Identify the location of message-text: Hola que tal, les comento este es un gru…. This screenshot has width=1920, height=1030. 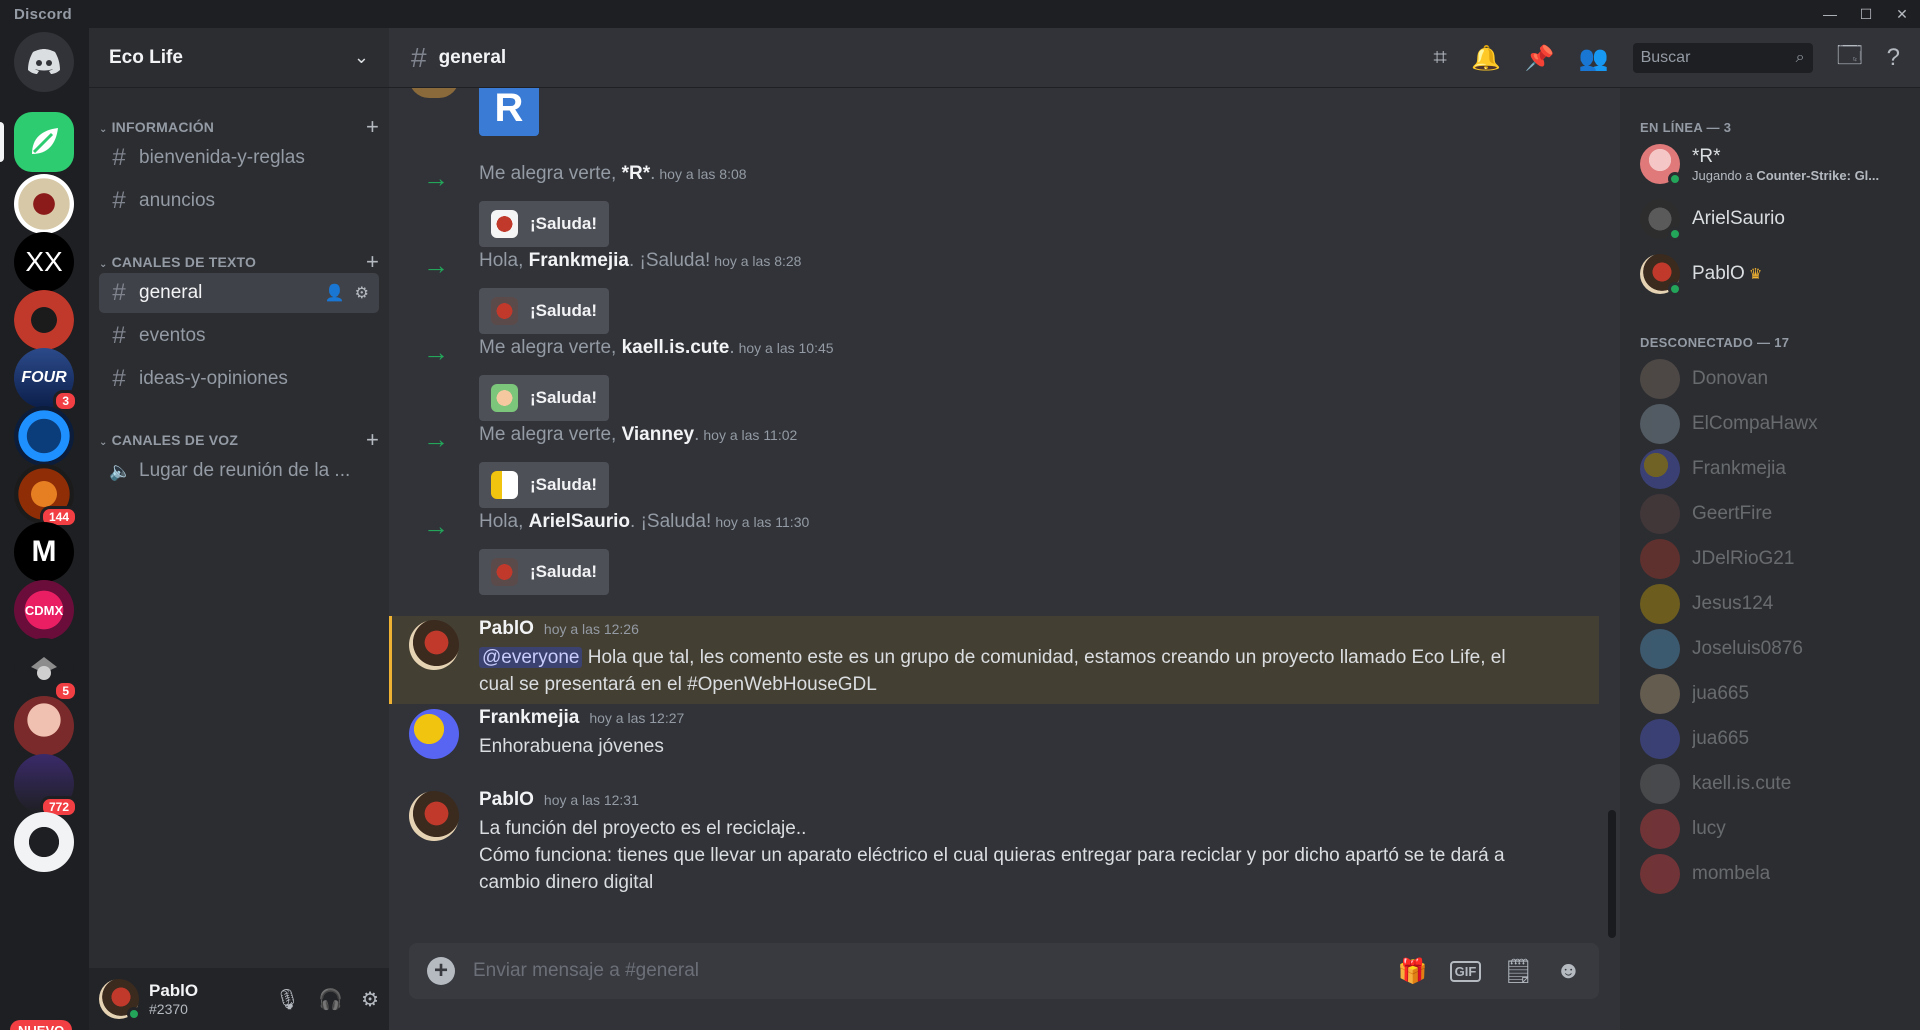
(992, 671).